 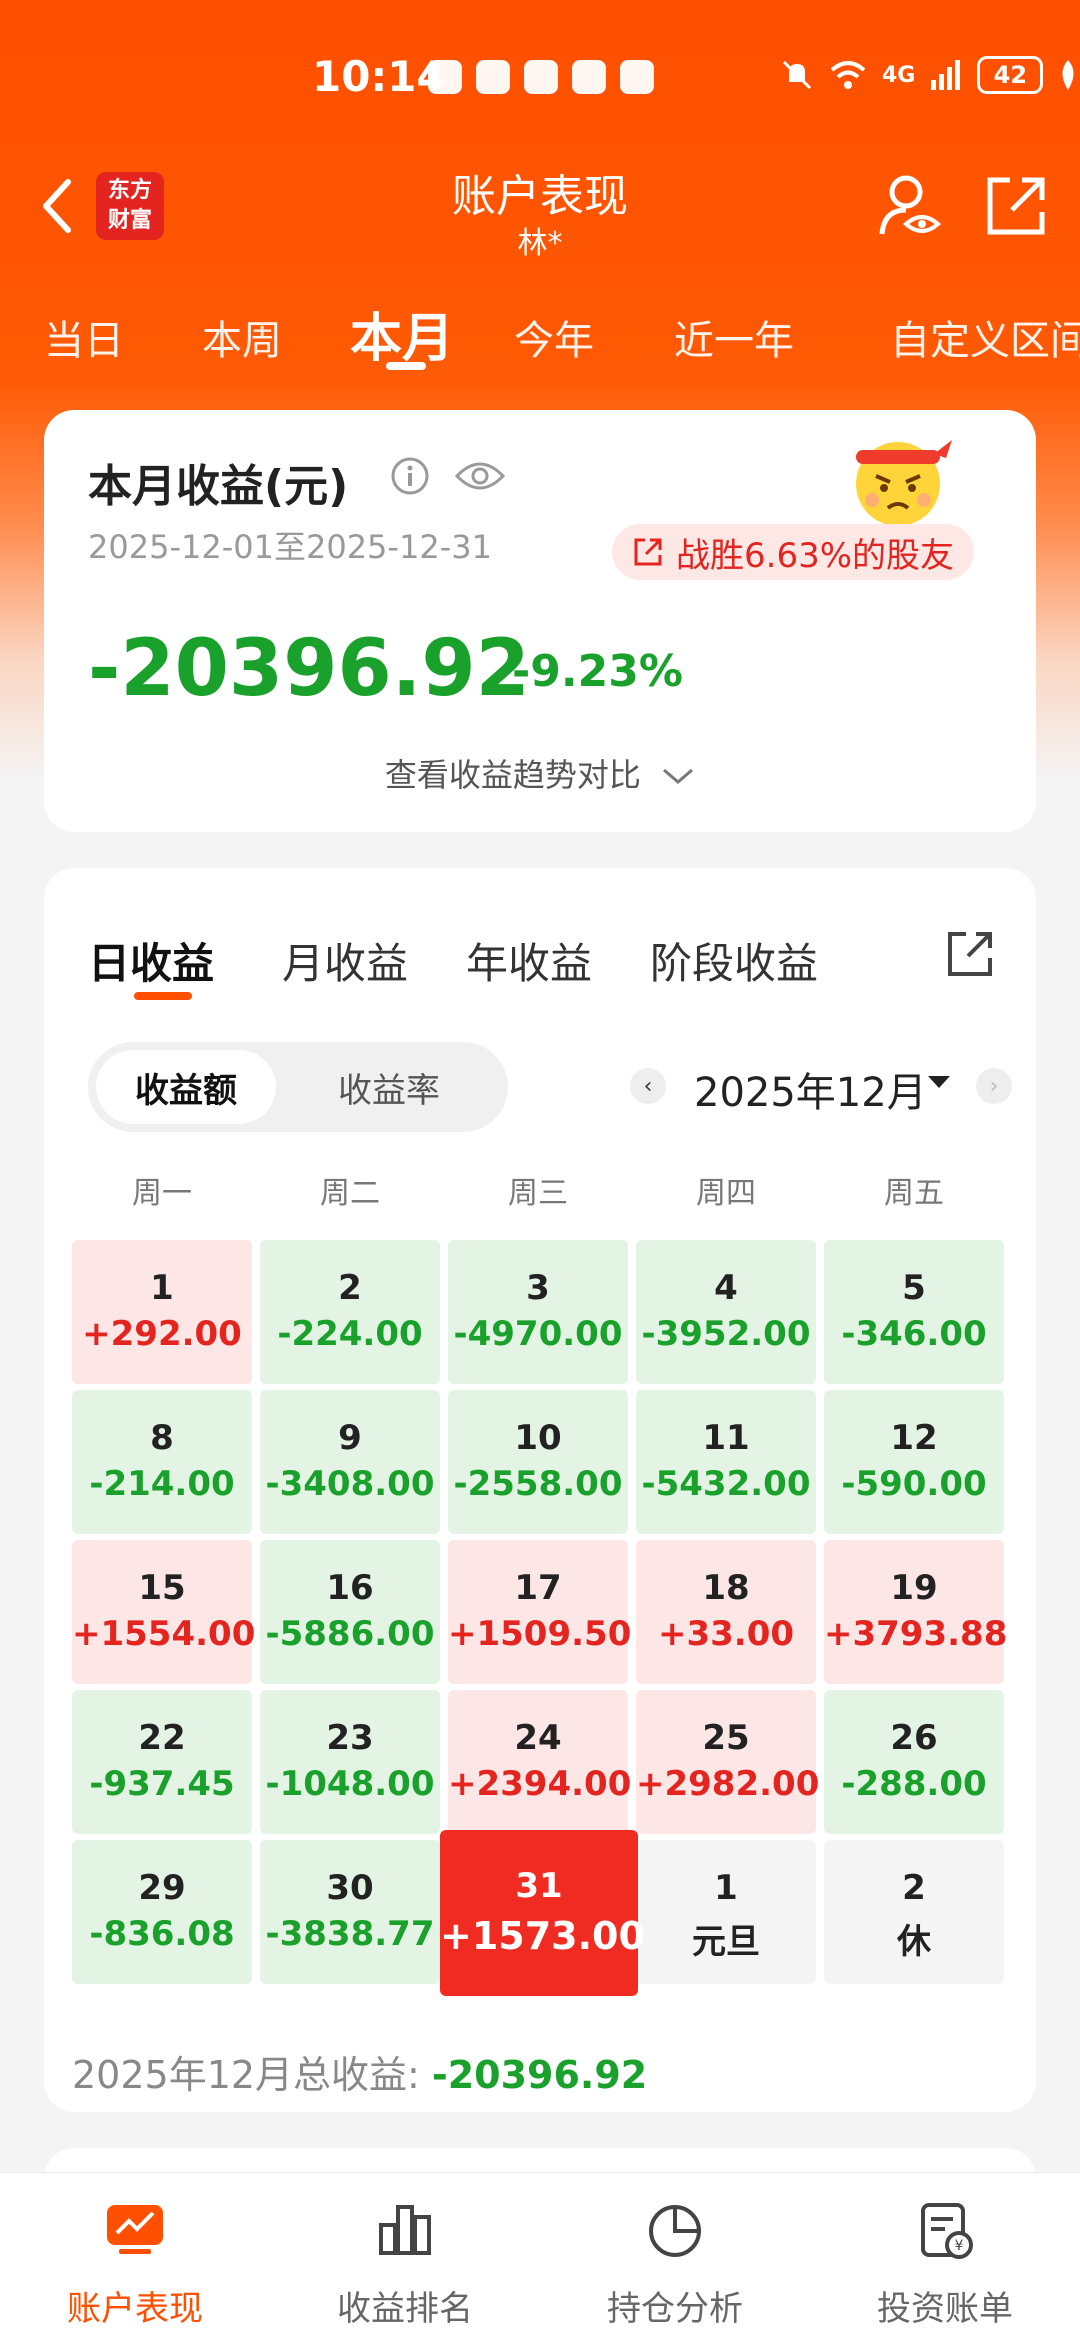 I want to click on calendar-day-cell: 29 -836.08, so click(x=162, y=1912).